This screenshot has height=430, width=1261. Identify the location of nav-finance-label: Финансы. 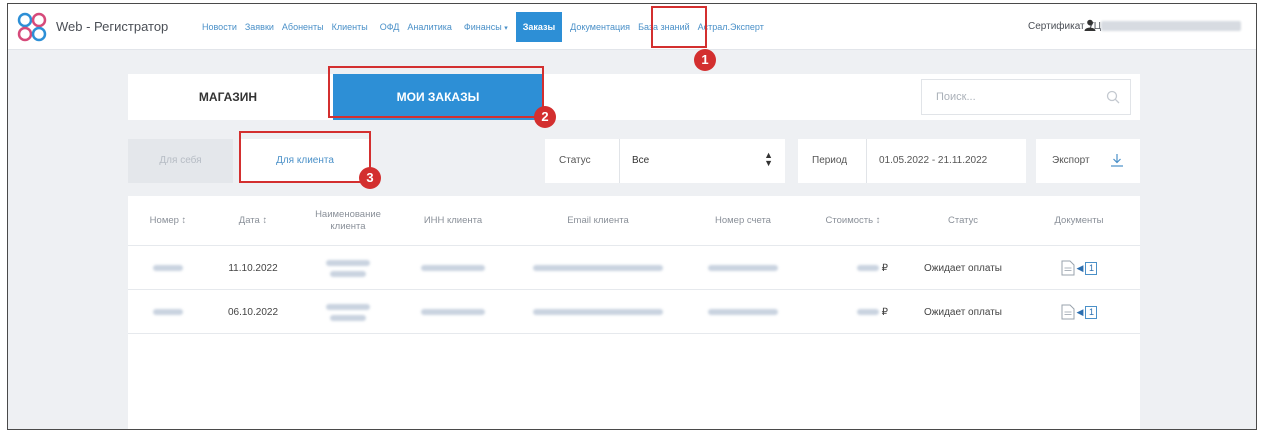
(482, 27).